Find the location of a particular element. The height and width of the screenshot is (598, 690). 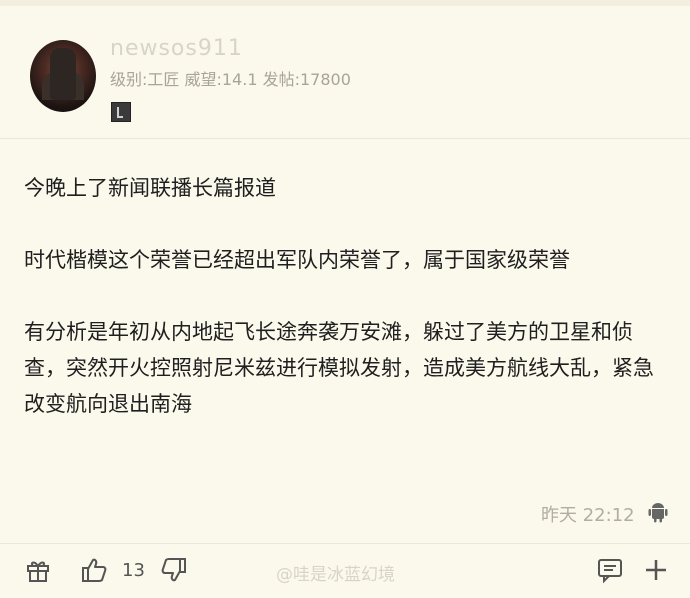

avatar-figure is located at coordinates (63, 74).